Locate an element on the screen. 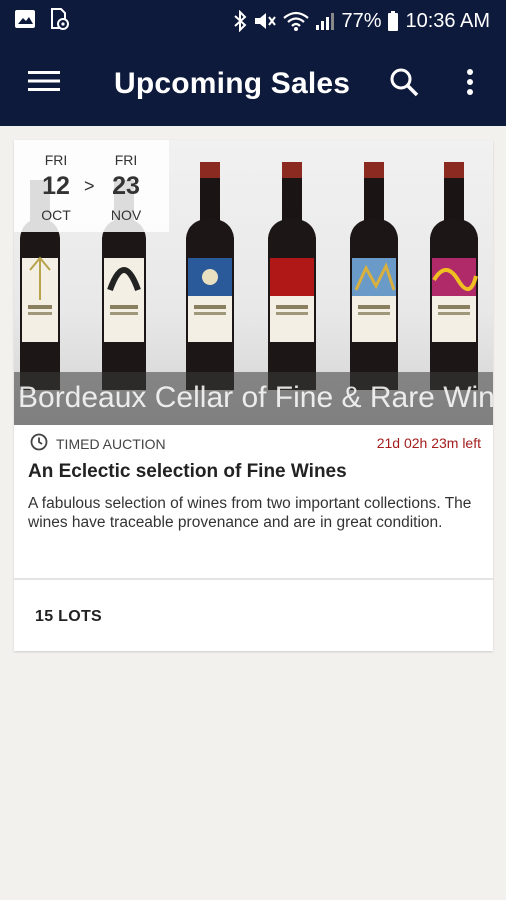 The height and width of the screenshot is (900, 506). menu-icon is located at coordinates (44, 83).